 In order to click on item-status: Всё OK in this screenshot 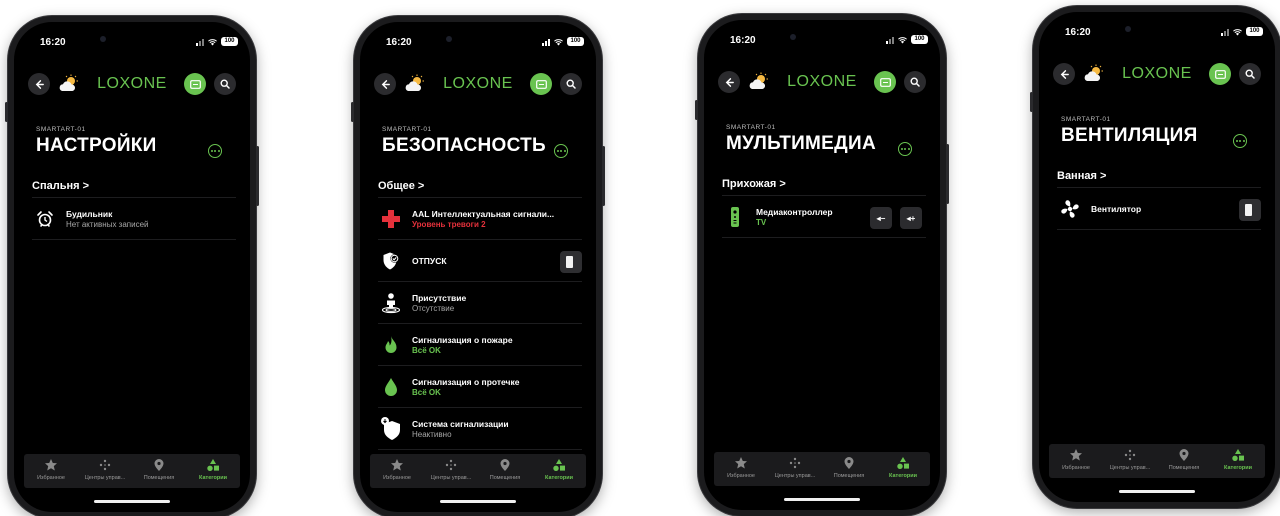, I will do `click(426, 392)`.